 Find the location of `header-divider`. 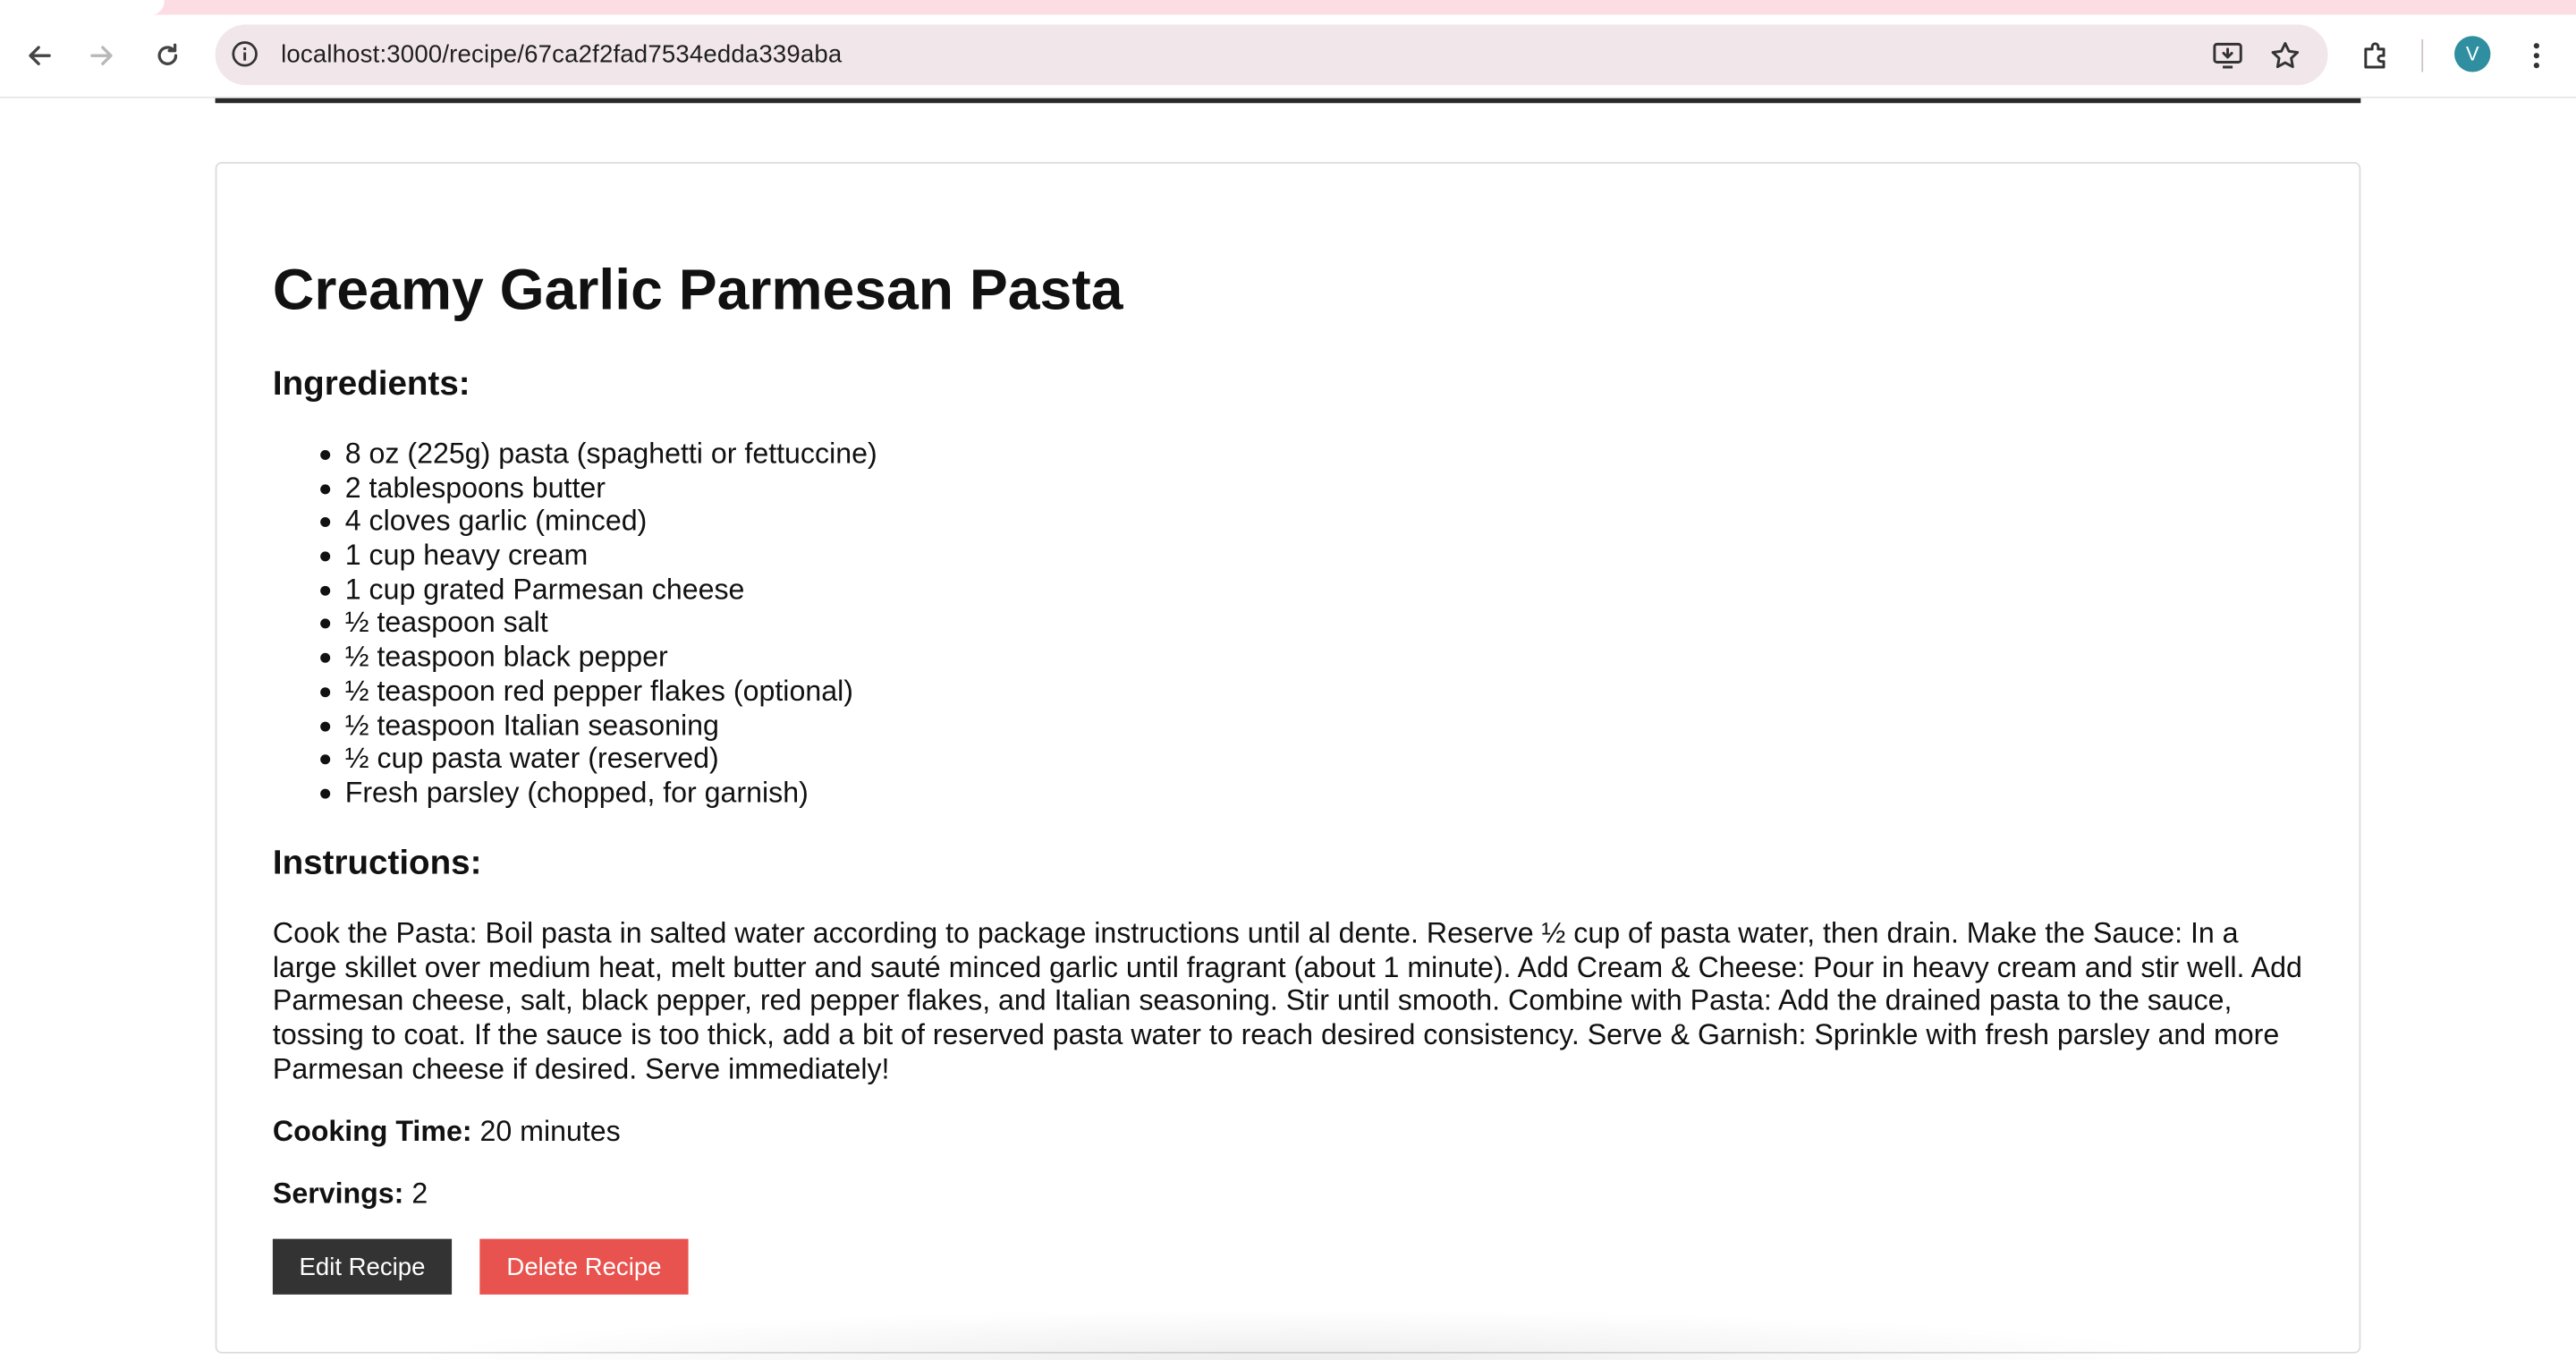

header-divider is located at coordinates (1288, 101).